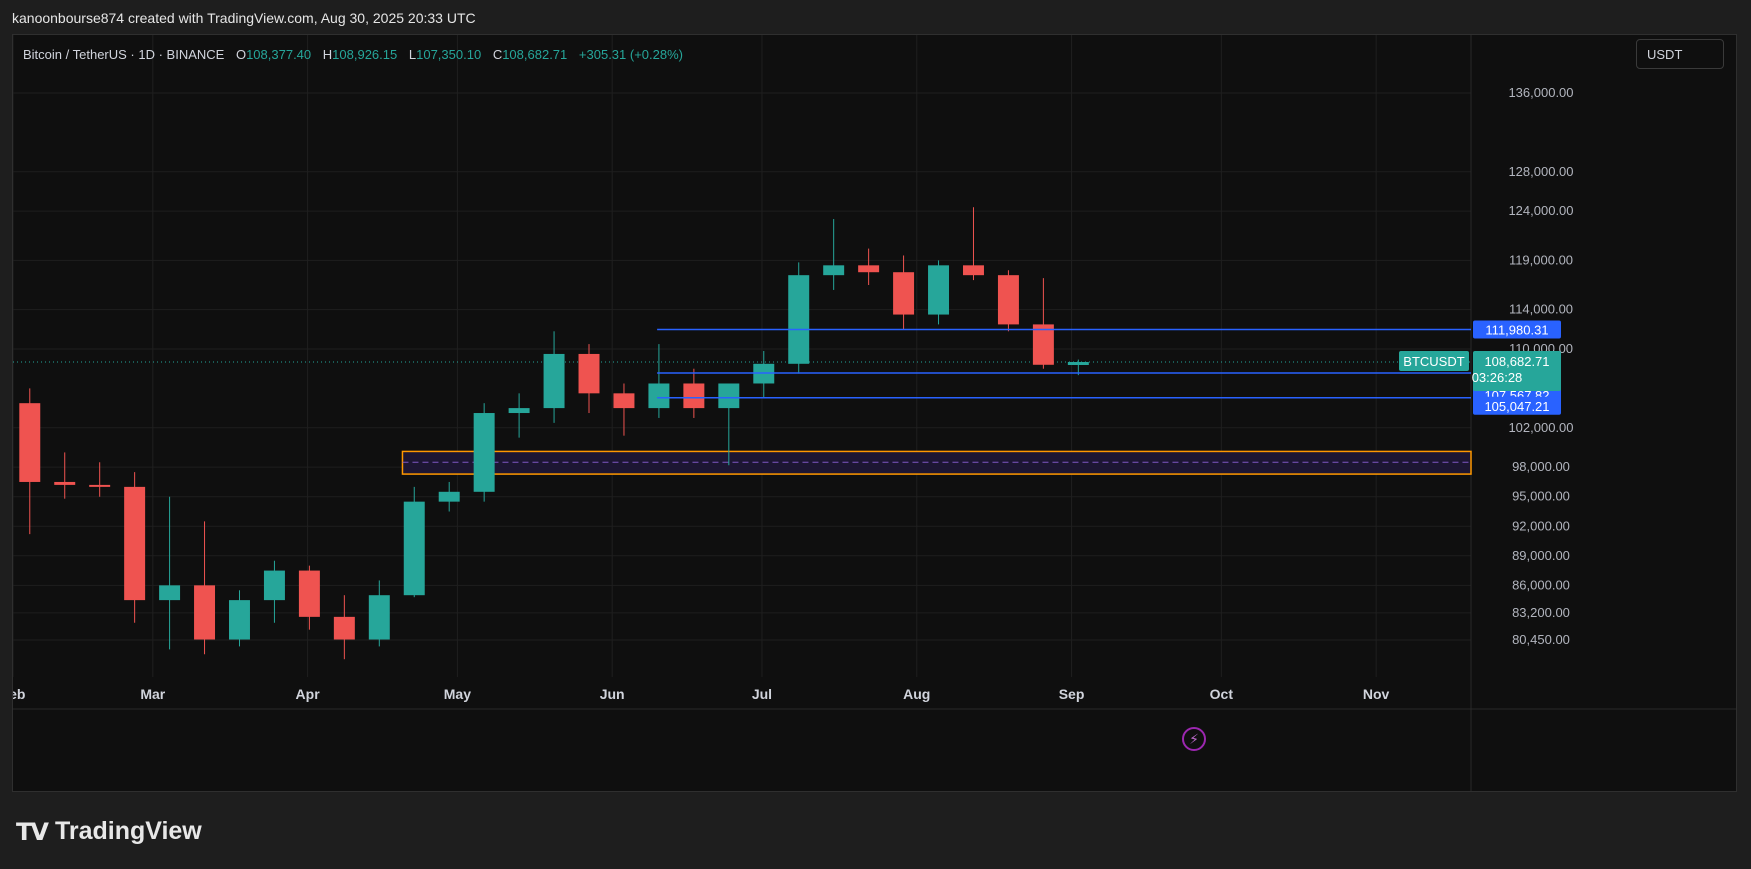 The height and width of the screenshot is (869, 1751). What do you see at coordinates (1541, 555) in the screenshot?
I see `y-tick-label: 89,000.00` at bounding box center [1541, 555].